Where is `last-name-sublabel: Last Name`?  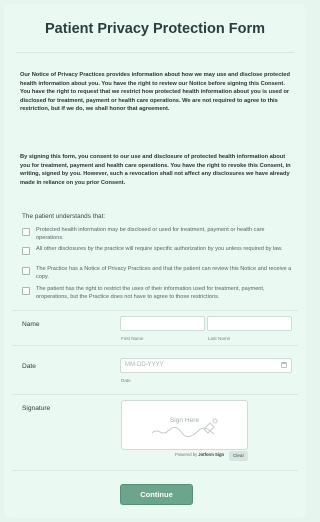 last-name-sublabel: Last Name is located at coordinates (219, 338).